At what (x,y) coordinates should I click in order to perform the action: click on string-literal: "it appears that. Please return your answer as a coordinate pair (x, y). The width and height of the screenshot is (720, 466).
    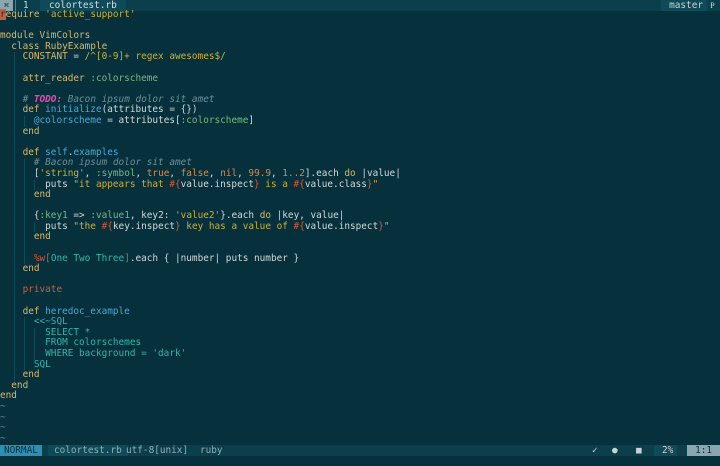
    Looking at the image, I should click on (121, 184).